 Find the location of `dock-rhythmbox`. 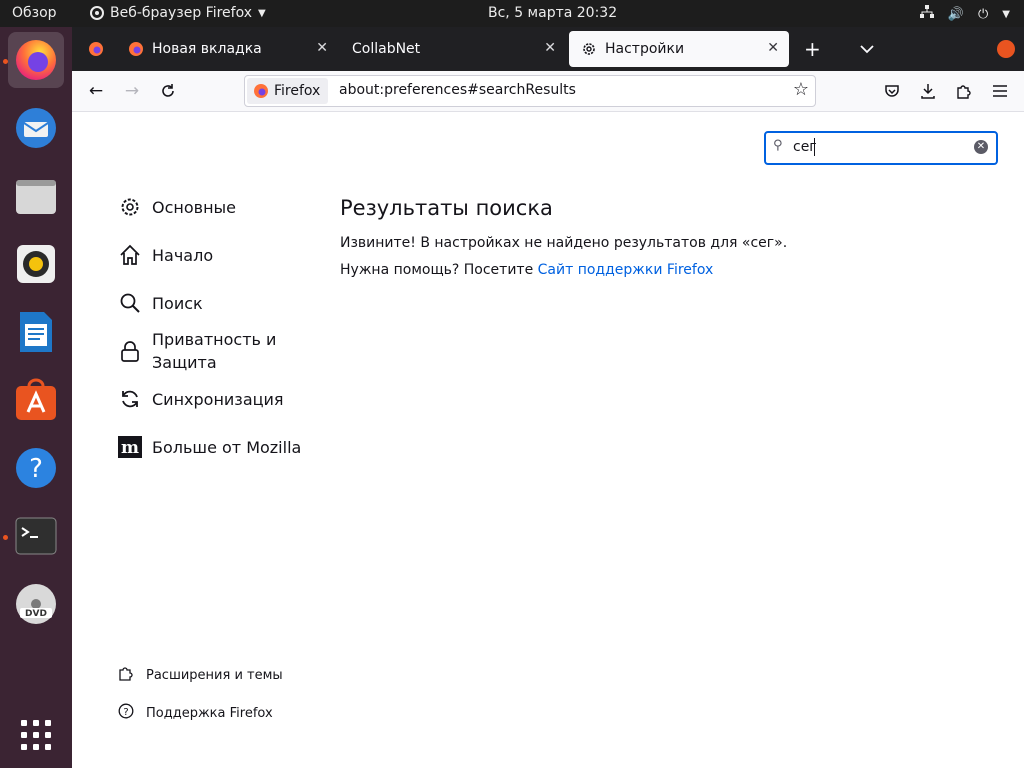

dock-rhythmbox is located at coordinates (36, 264).